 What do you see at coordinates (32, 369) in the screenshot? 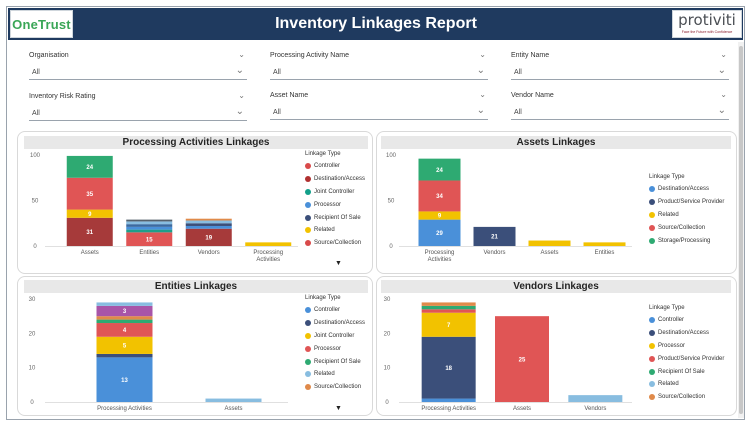
I see `y-tick-label: 10` at bounding box center [32, 369].